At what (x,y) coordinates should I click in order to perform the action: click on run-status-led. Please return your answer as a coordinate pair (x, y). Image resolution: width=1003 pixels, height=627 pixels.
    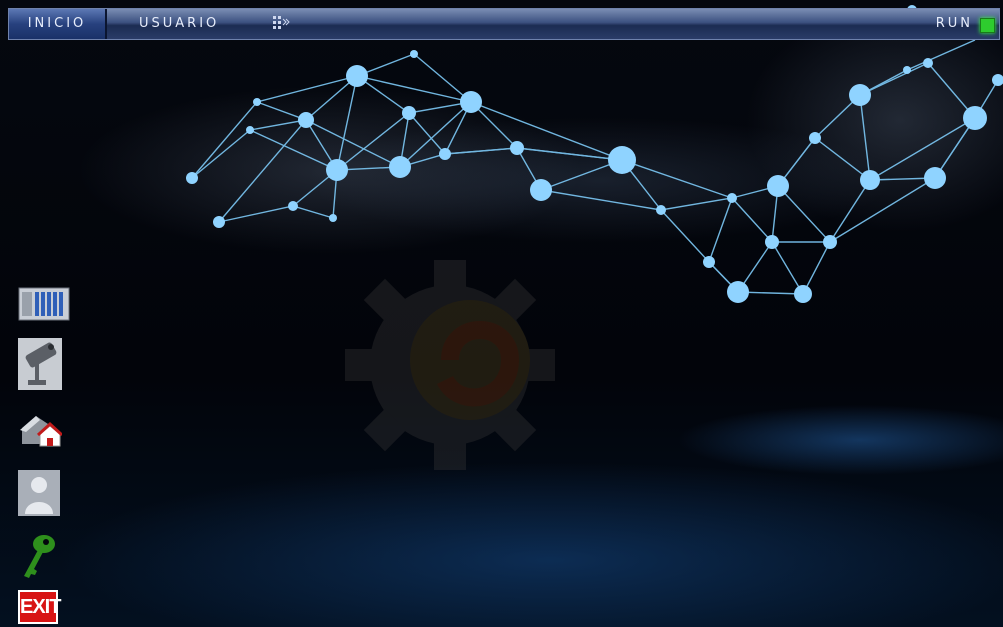
    Looking at the image, I should click on (987, 25).